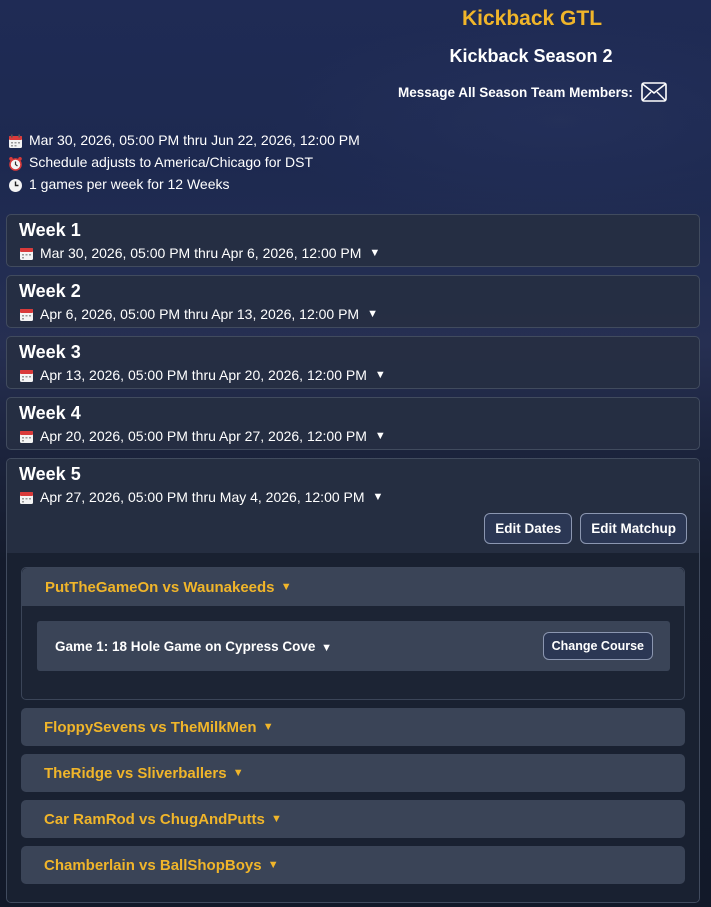  Describe the element at coordinates (50, 413) in the screenshot. I see `week-title: Week 4` at that location.